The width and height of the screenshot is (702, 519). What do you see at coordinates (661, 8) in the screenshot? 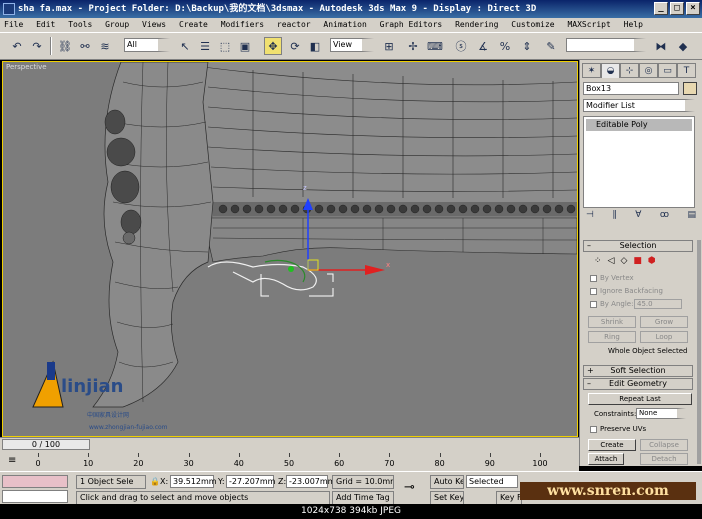
I see `minimize-button: _` at bounding box center [661, 8].